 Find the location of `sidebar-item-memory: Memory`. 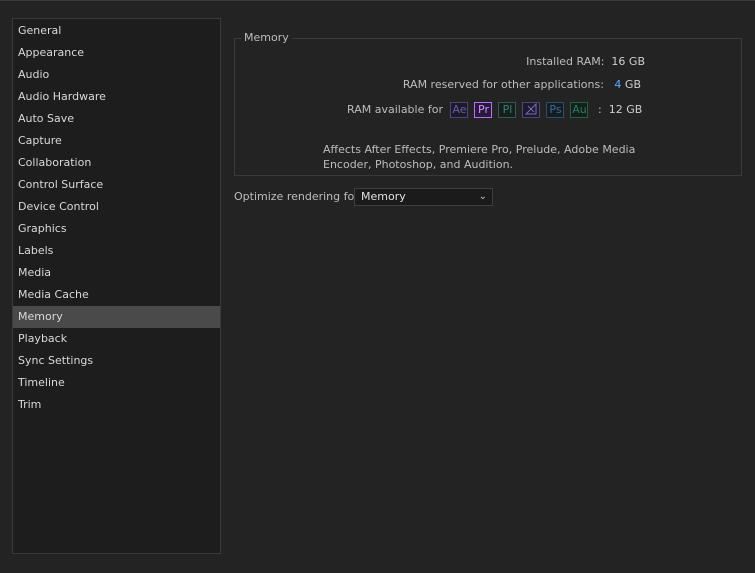

sidebar-item-memory: Memory is located at coordinates (116, 317).